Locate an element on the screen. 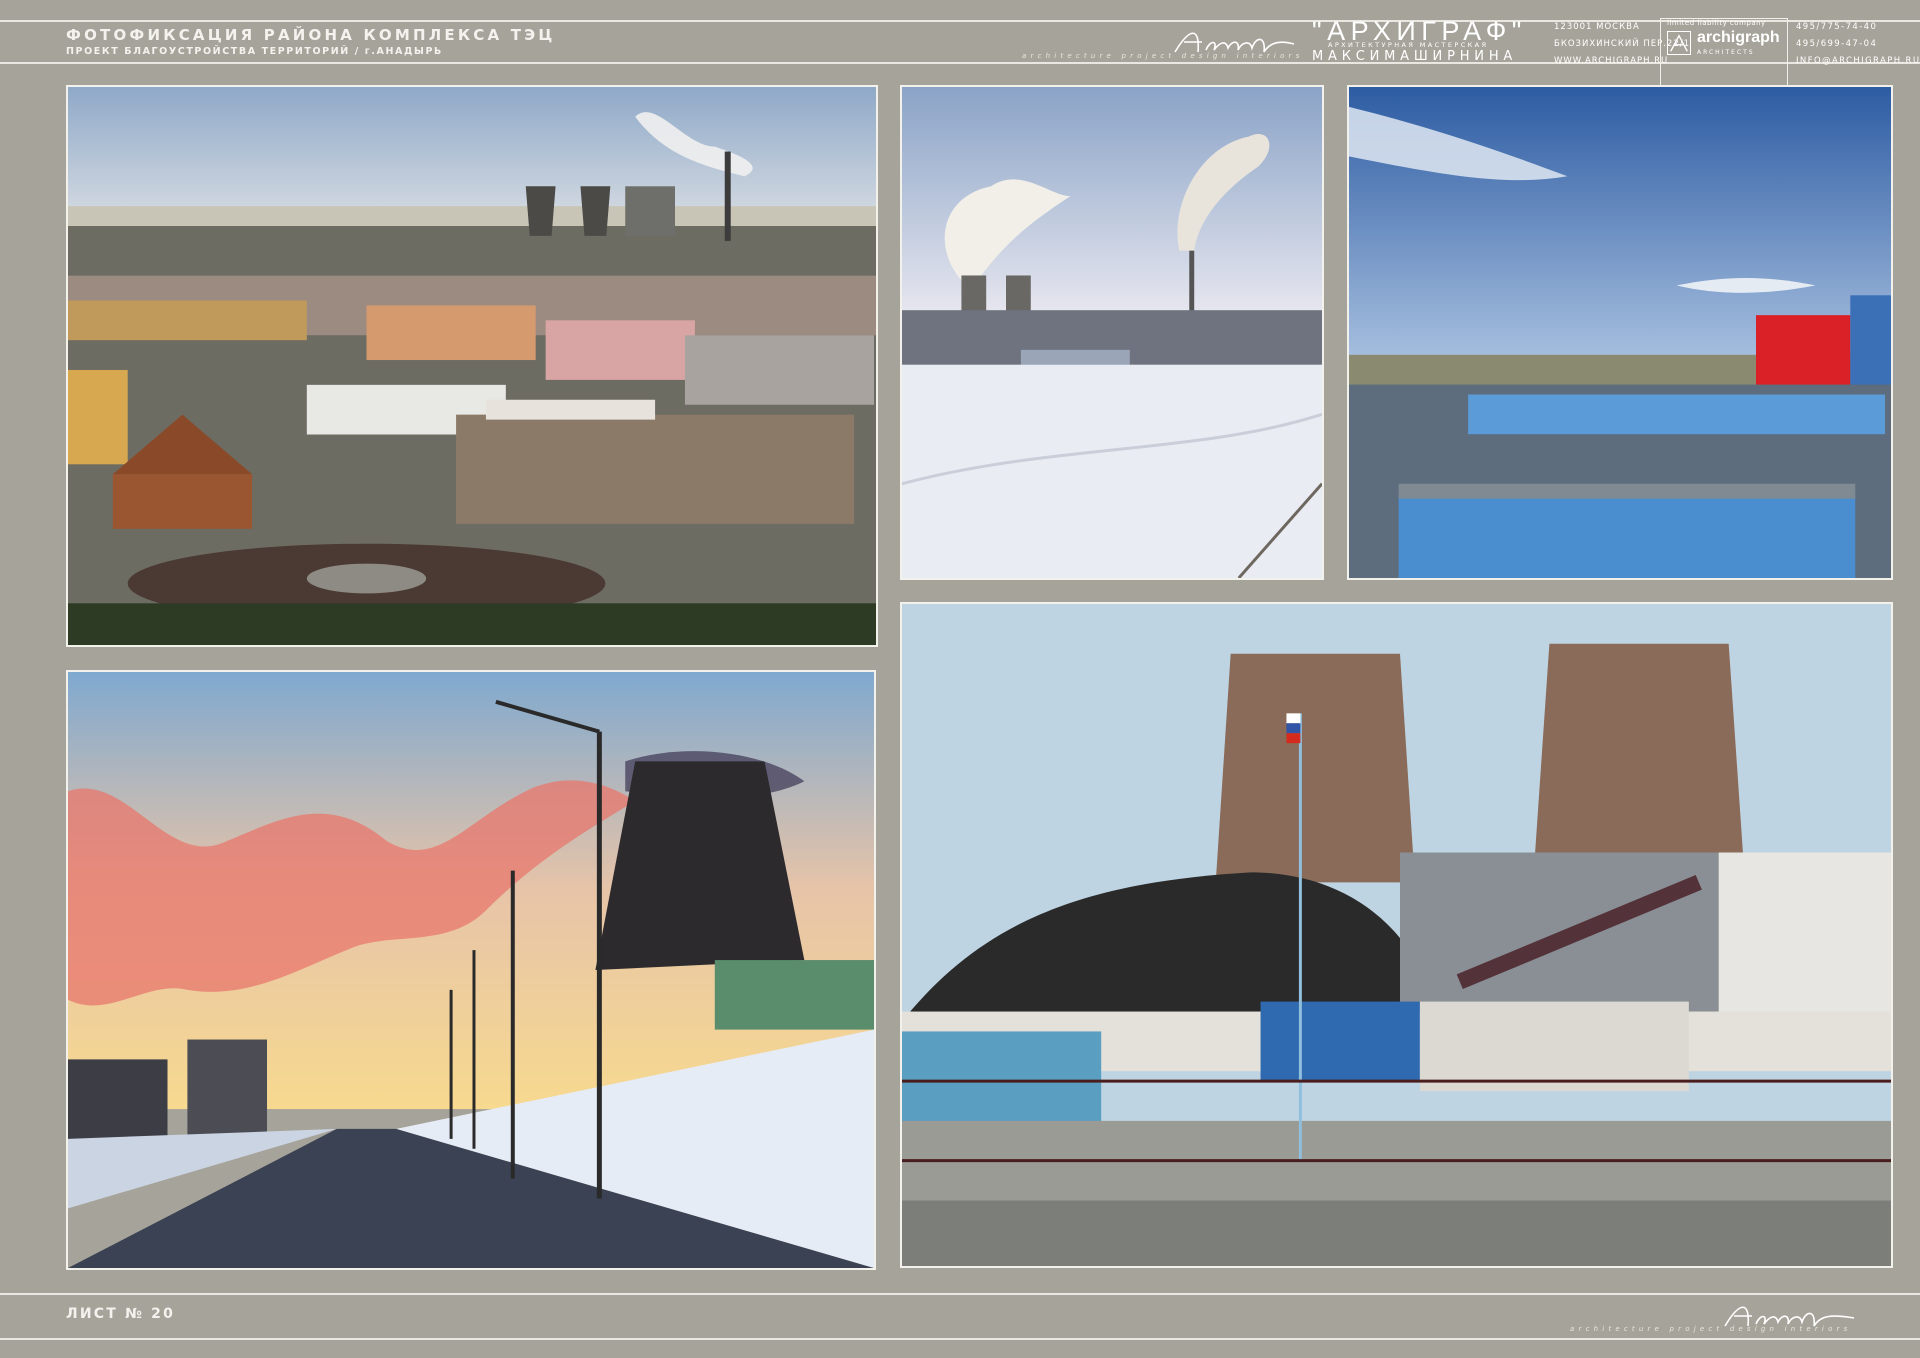 This screenshot has width=1920, height=1358. brand-person: МАКСИМАШИРНИНА is located at coordinates (1415, 56).